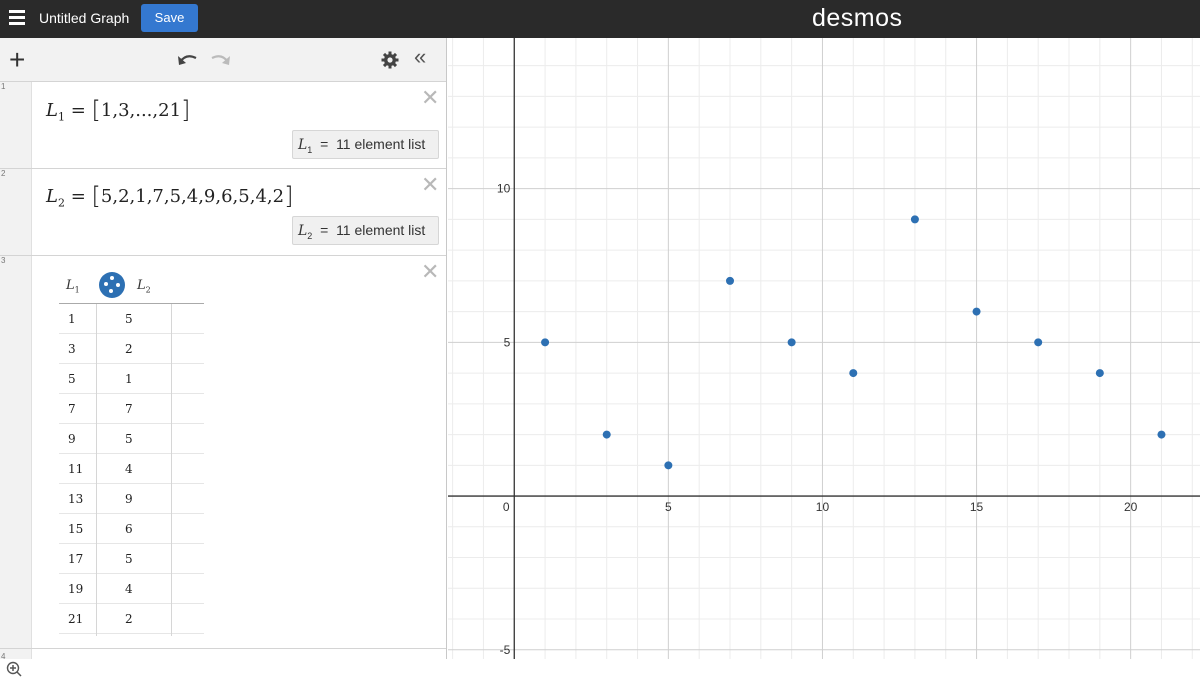  Describe the element at coordinates (72, 349) in the screenshot. I see `table-cell-l1: 3` at that location.